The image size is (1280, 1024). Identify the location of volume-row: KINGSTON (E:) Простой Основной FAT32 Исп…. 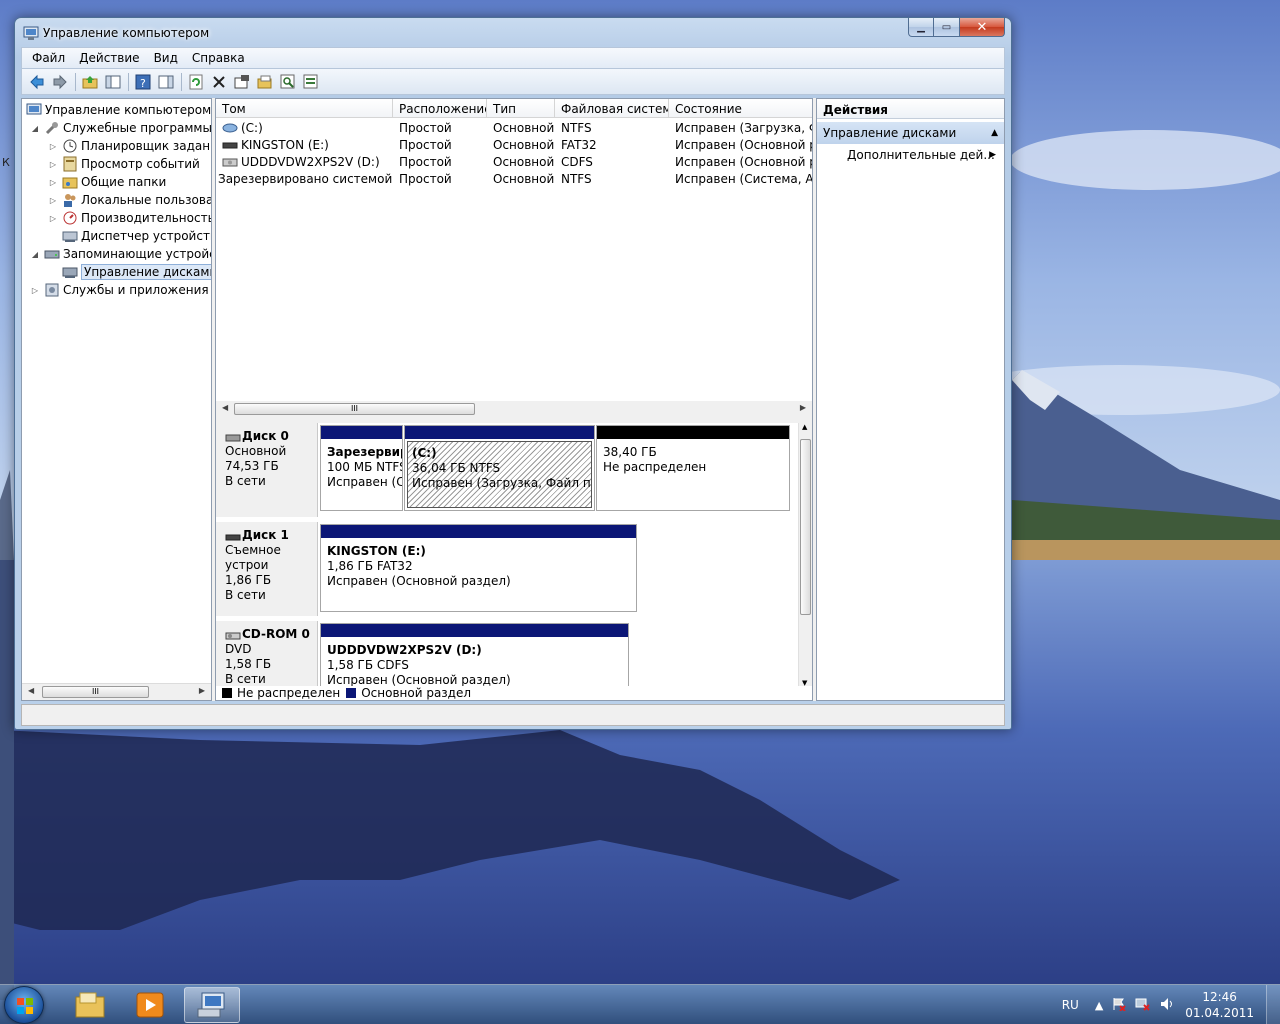
(514, 144).